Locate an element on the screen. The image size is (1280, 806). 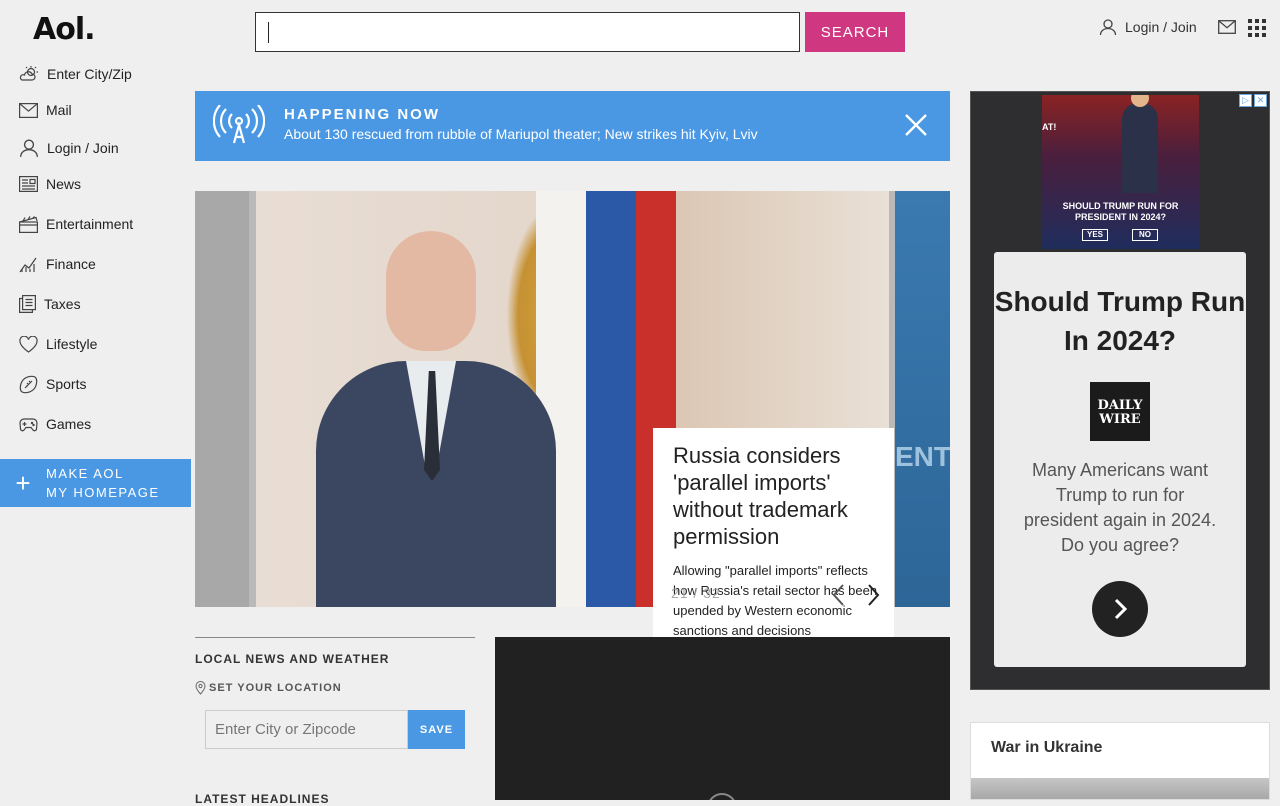
make-homepage-button: + MAKE AOL MY HOMEPAGE is located at coordinates (95, 483).